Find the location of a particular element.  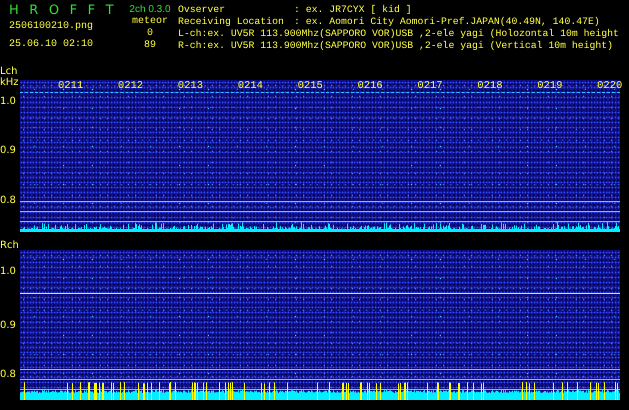

meteor-count: 89 is located at coordinates (150, 46).